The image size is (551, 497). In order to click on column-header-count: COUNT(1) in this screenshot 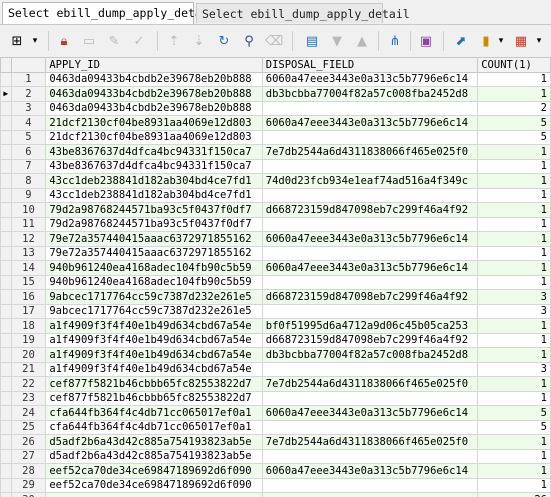, I will do `click(514, 65)`.